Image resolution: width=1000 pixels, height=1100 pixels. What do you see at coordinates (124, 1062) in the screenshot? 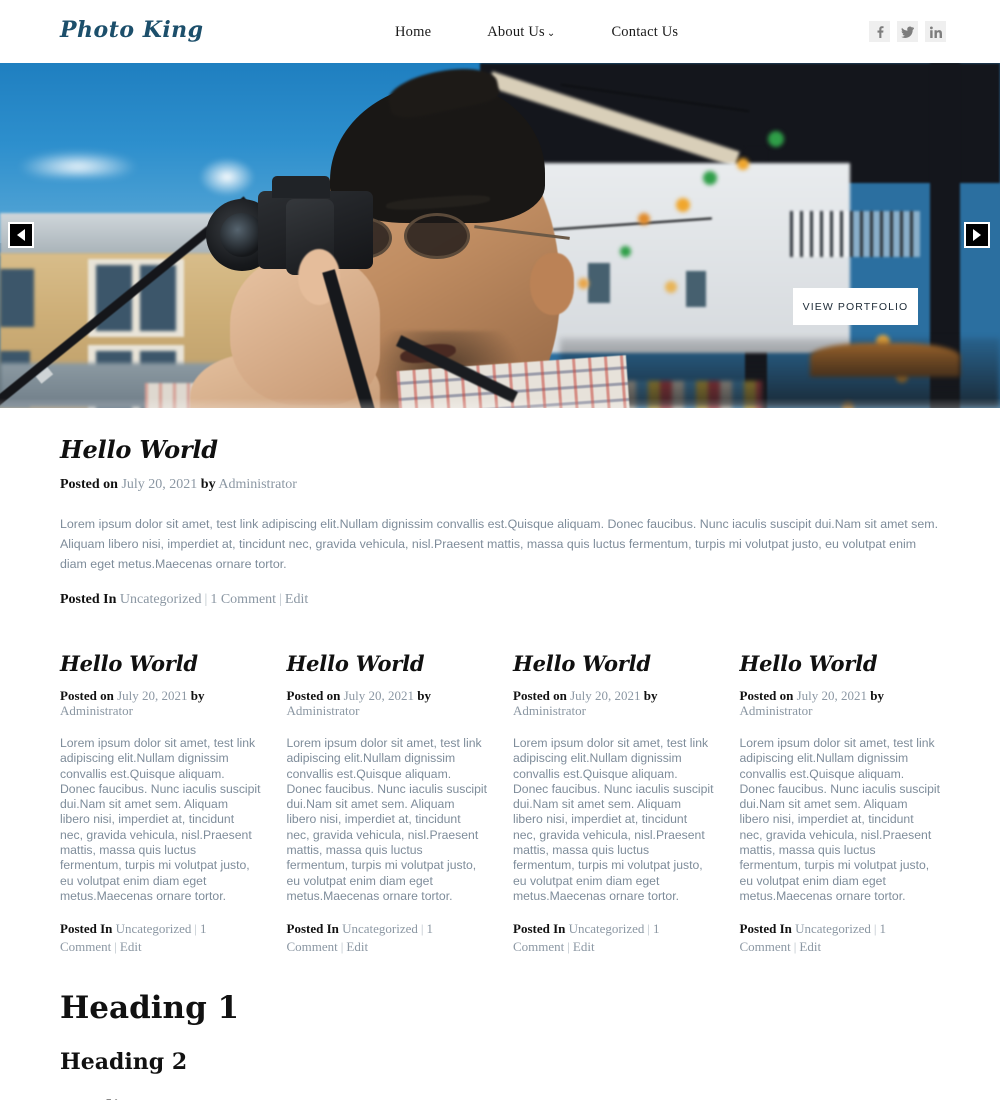
I see `heading-level-2: Heading 2` at bounding box center [124, 1062].